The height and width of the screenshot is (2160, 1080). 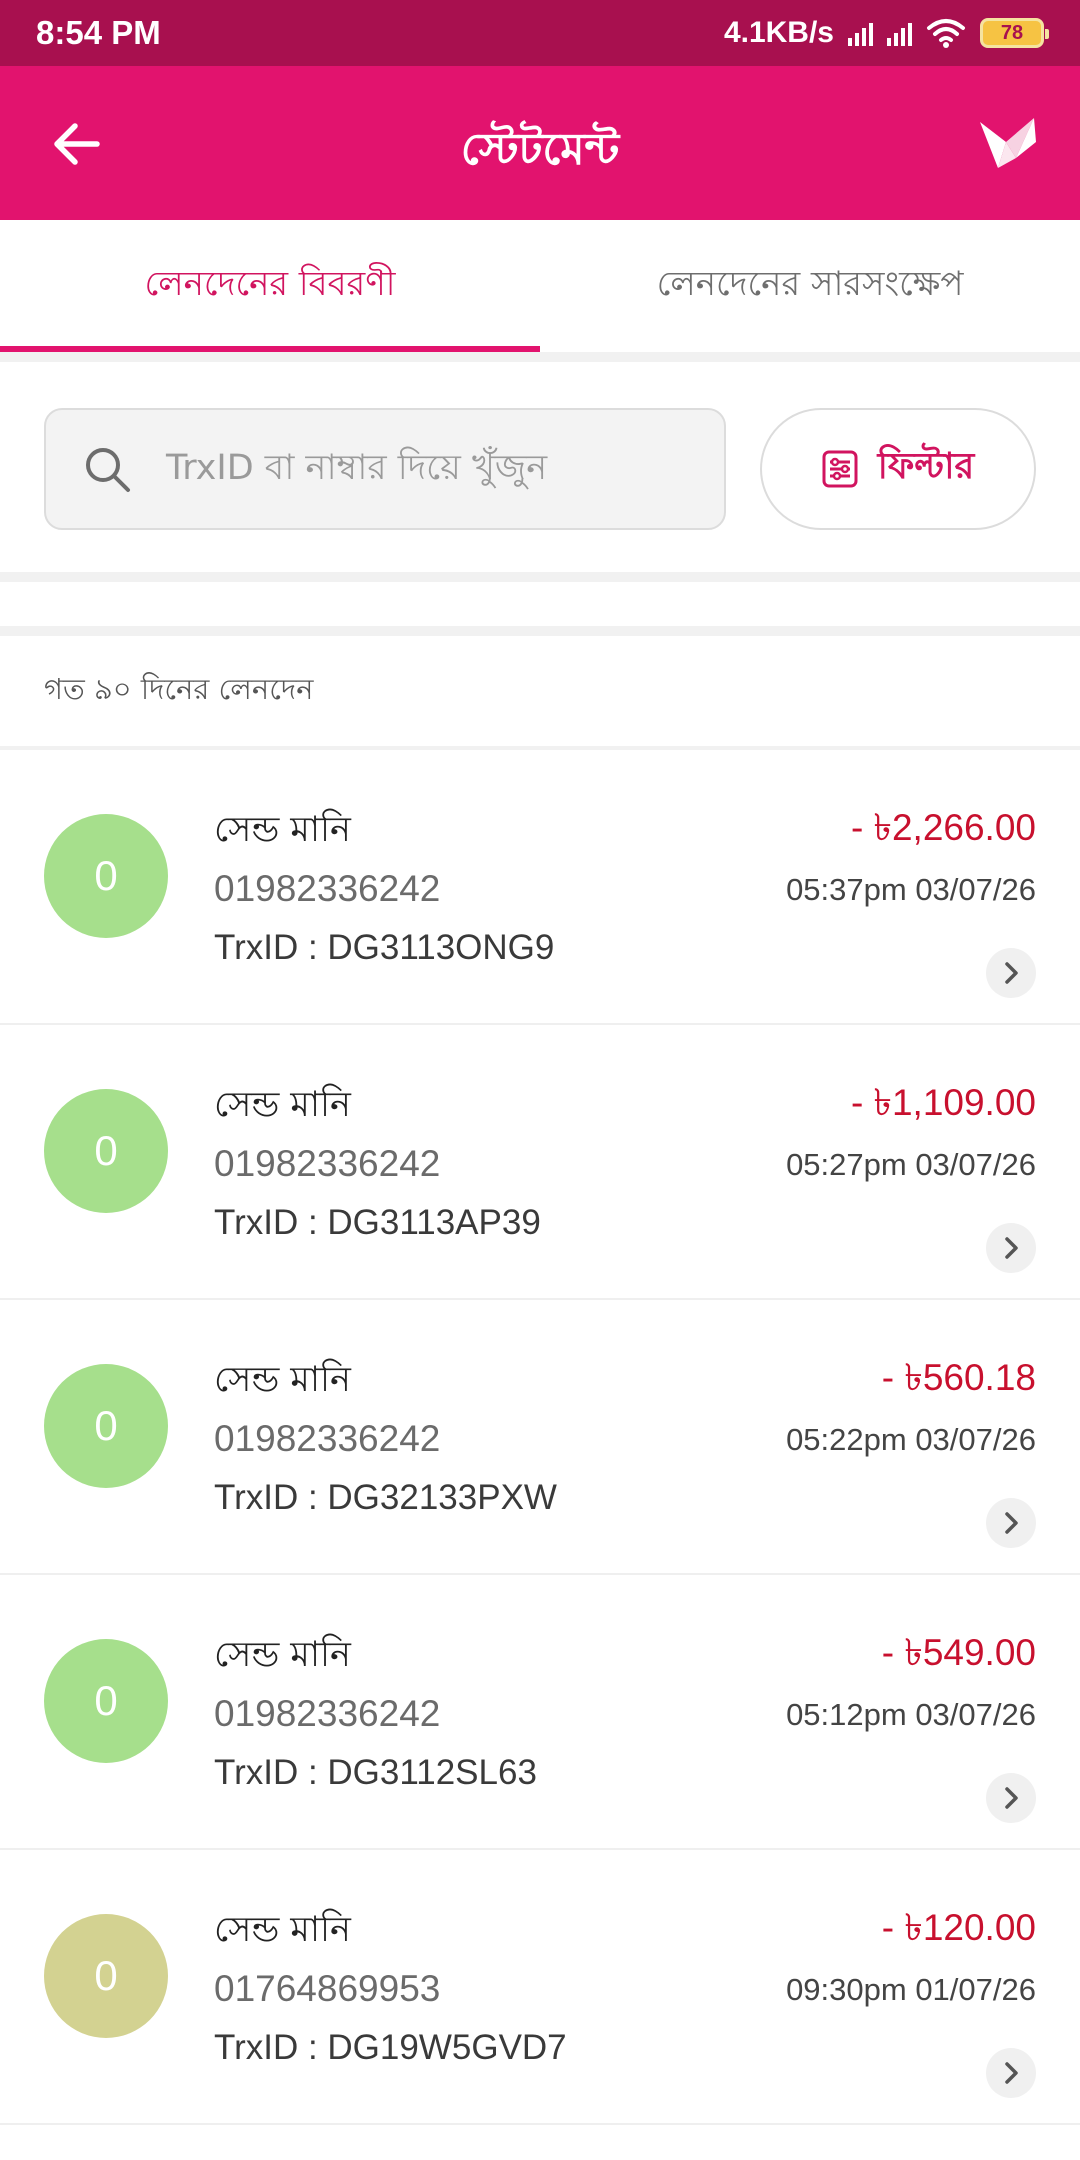 I want to click on transaction-amount: - ৳2,266.00, so click(x=943, y=827).